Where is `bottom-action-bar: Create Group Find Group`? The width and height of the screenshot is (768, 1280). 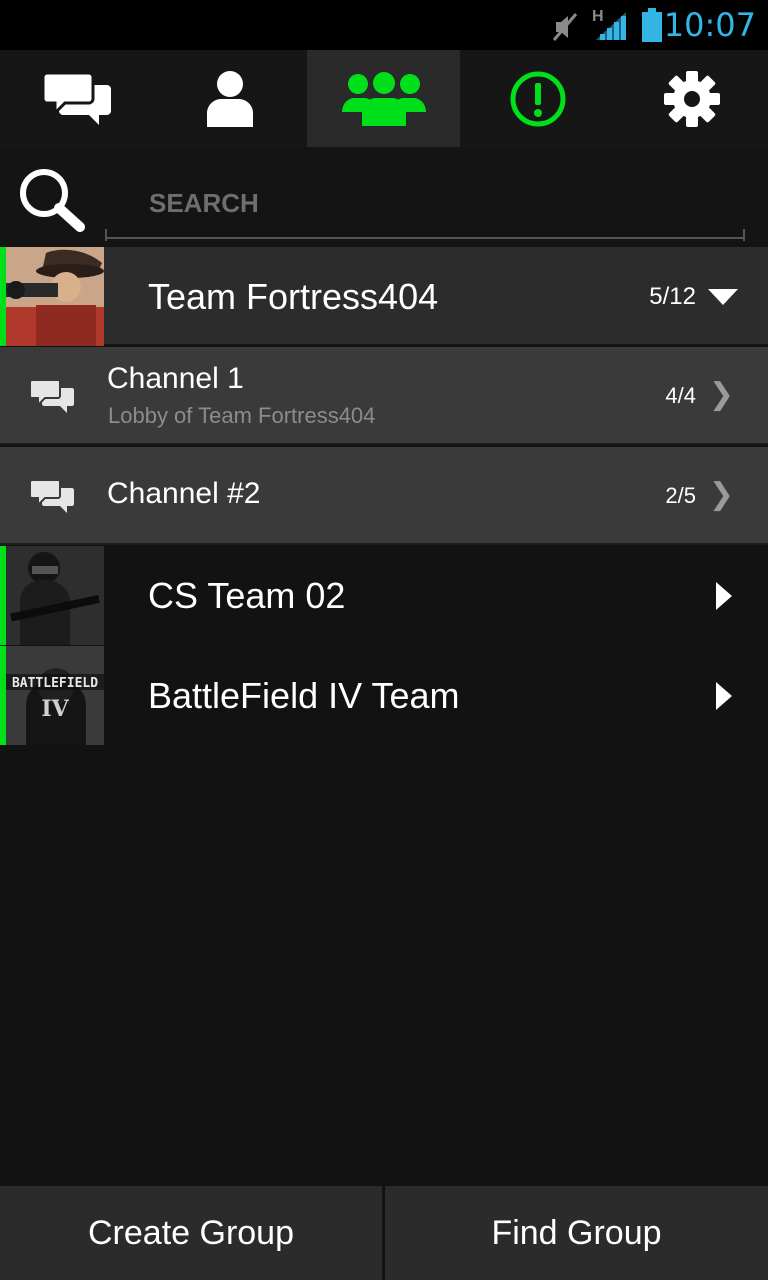 bottom-action-bar: Create Group Find Group is located at coordinates (384, 1233).